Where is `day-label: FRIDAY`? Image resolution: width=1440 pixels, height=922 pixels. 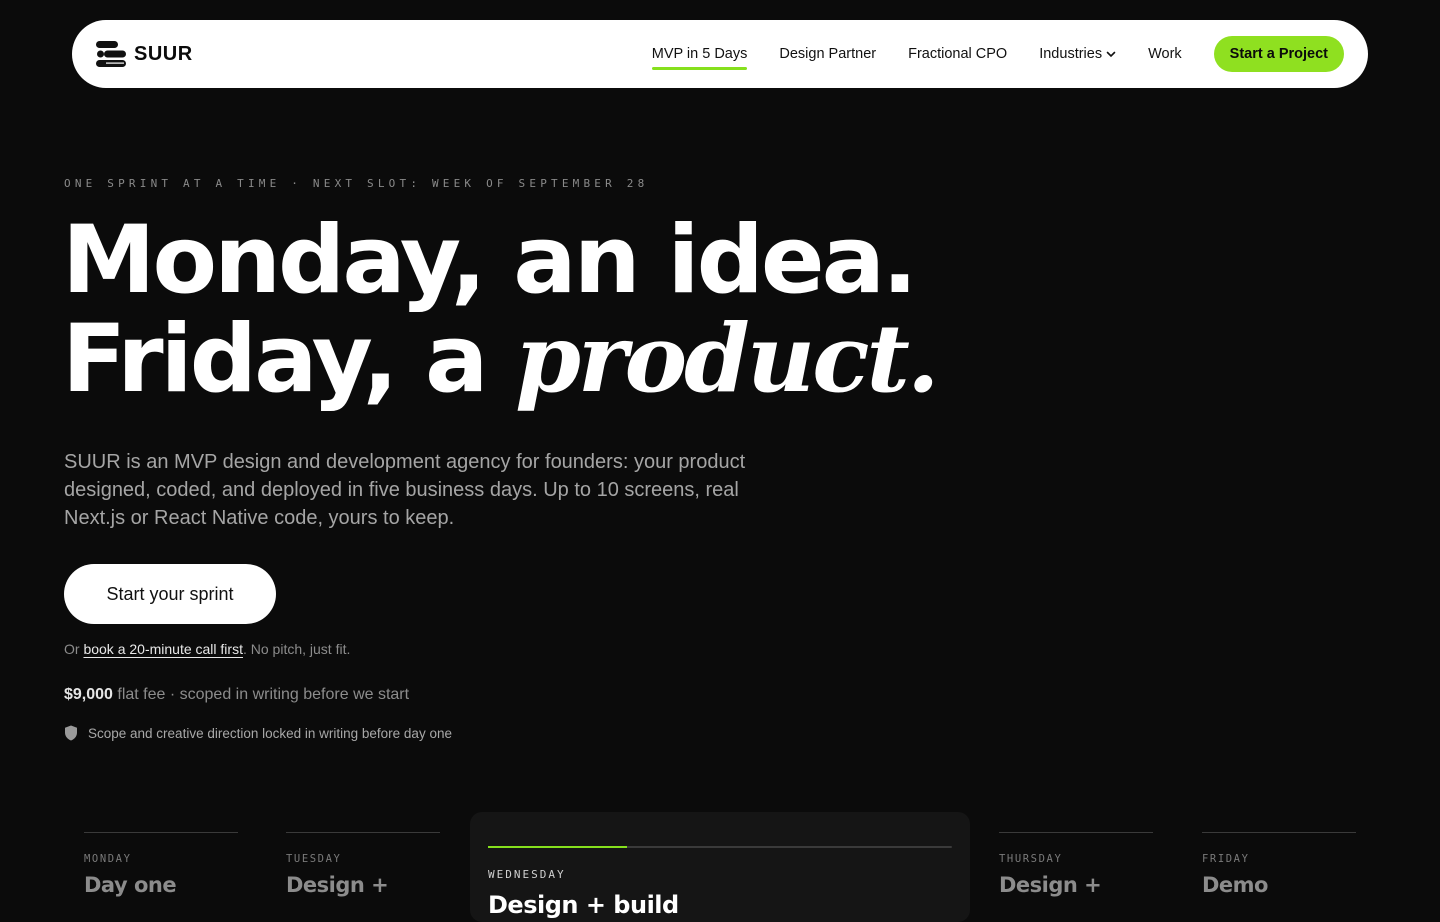
day-label: FRIDAY is located at coordinates (1226, 859).